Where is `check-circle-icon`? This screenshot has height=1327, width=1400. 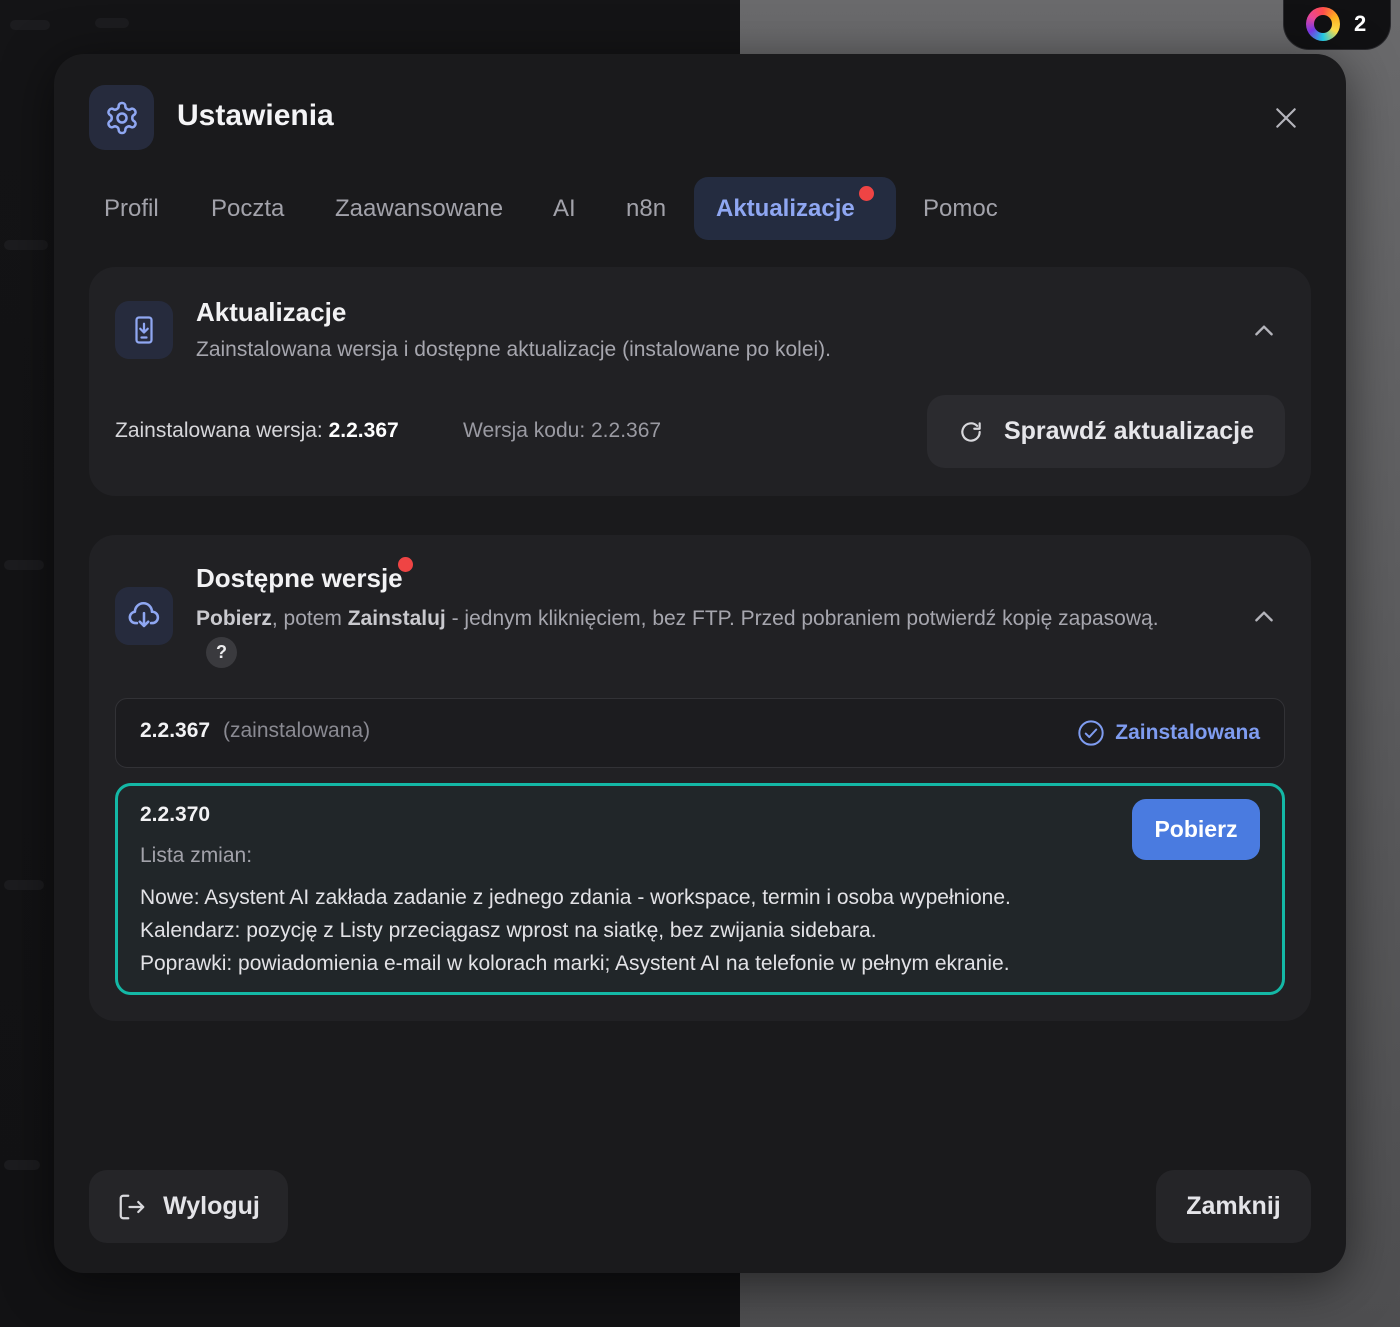
check-circle-icon is located at coordinates (1091, 733).